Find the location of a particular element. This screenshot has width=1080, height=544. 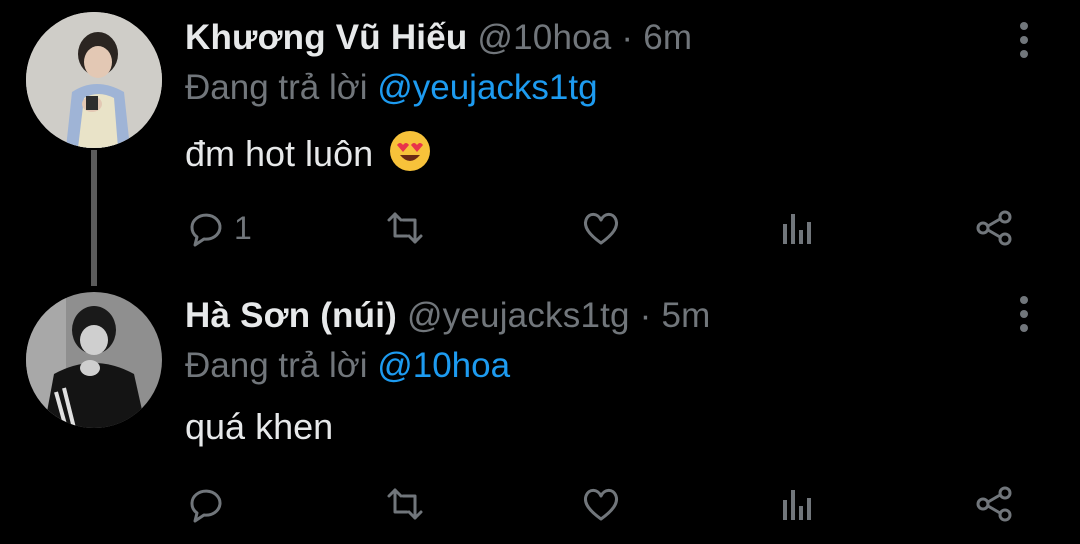

reply-button: 1 is located at coordinates (219, 228).